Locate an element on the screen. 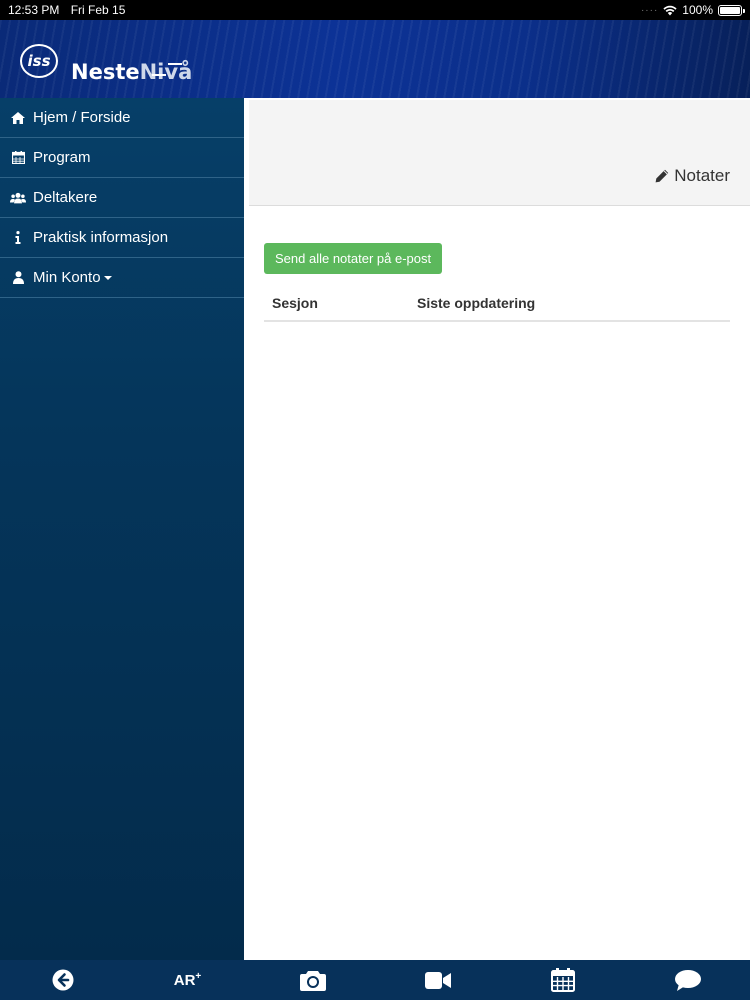 This screenshot has height=1000, width=750. chat-button is located at coordinates (687, 980).